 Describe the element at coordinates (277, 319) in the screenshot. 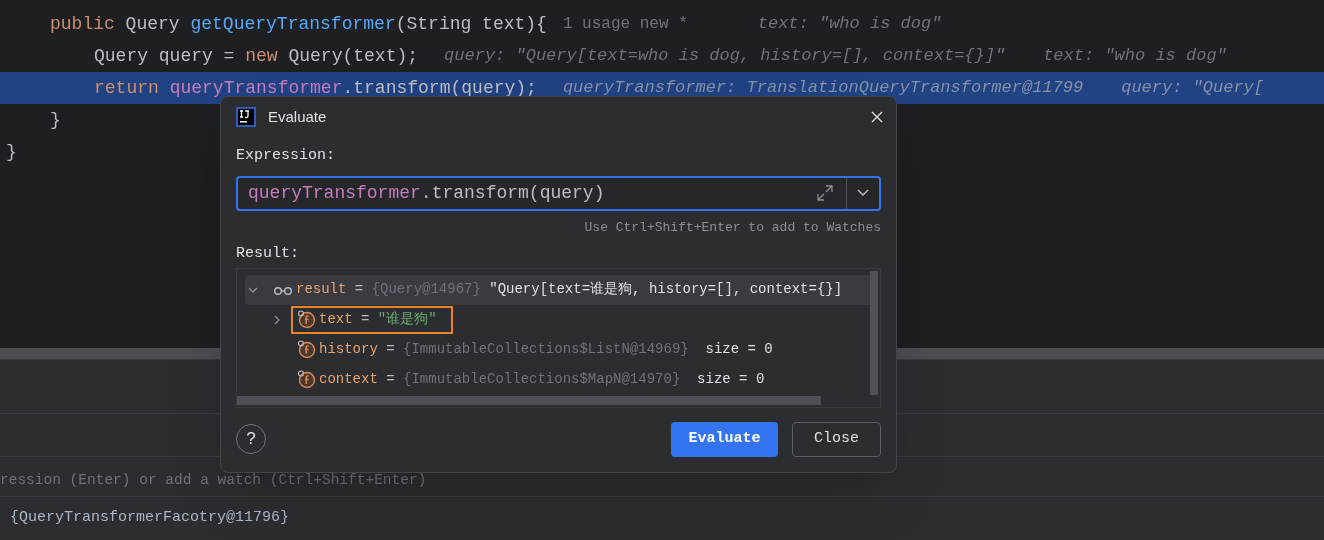

I see `chevron-right-icon` at that location.